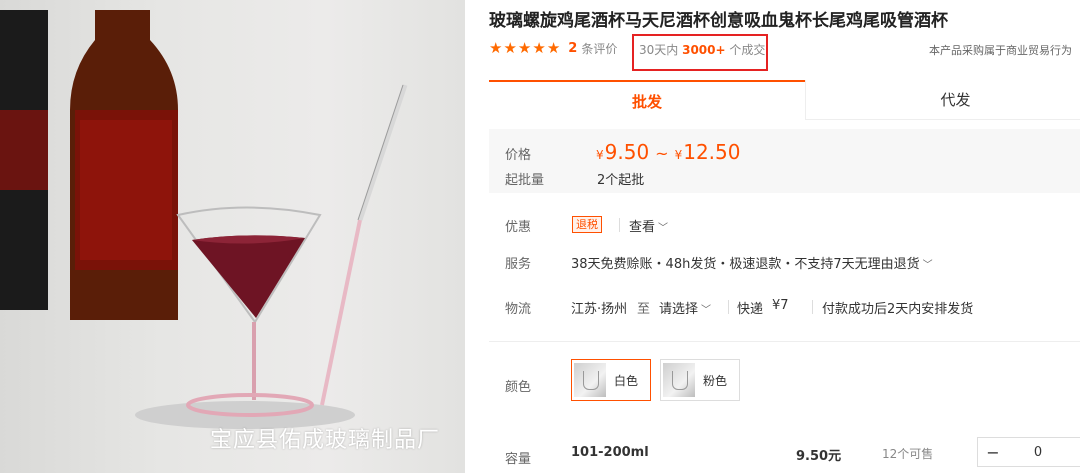 The width and height of the screenshot is (1080, 473). I want to click on price-range: ¥9.50 ~ ¥12.50, so click(668, 152).